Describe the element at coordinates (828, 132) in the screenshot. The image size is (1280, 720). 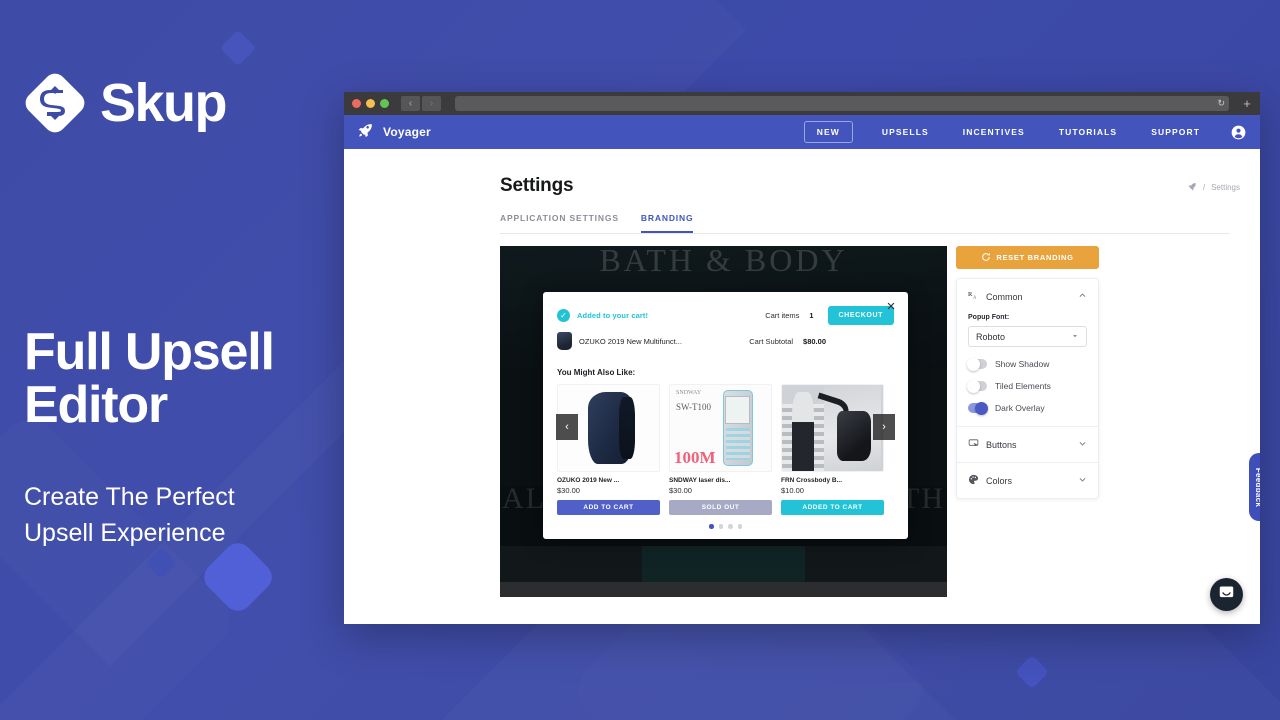
I see `nav-item-new: NEW` at that location.